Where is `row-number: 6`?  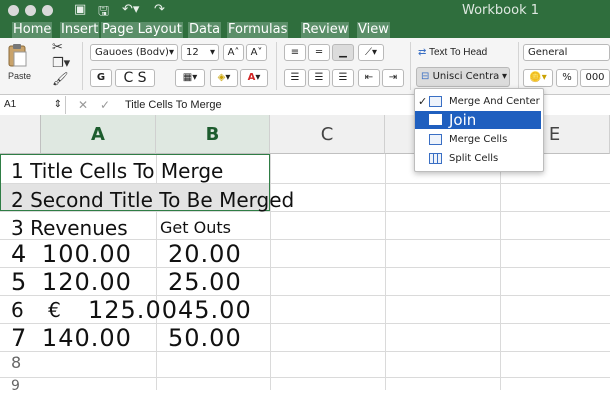
row-number: 6 is located at coordinates (17, 310).